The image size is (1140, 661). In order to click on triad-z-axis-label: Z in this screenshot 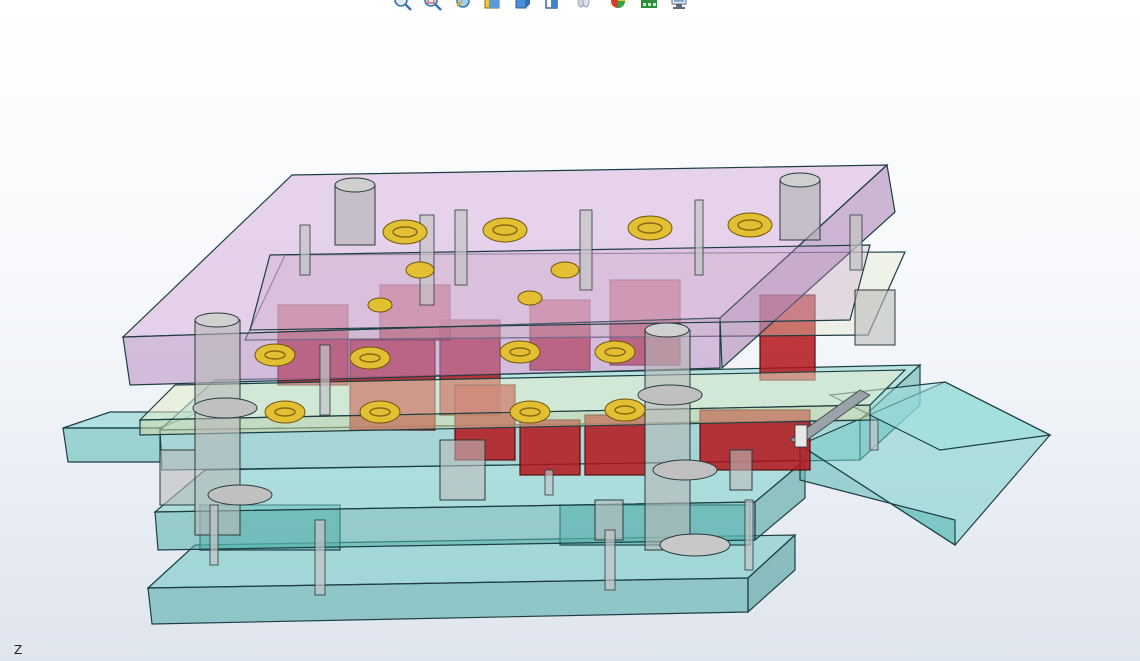, I will do `click(18, 650)`.